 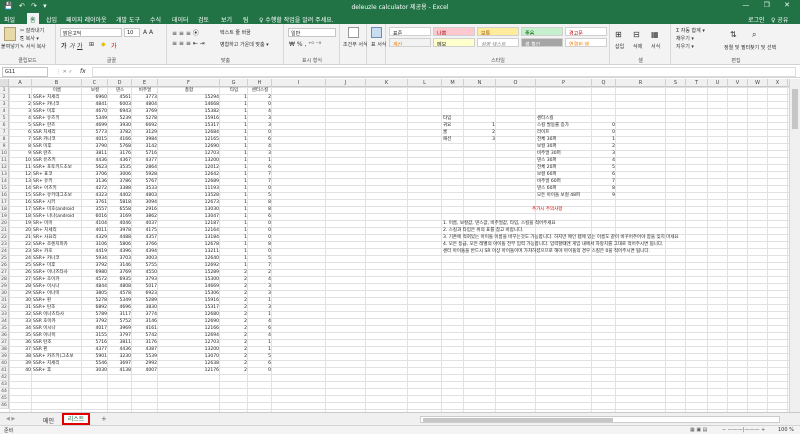 I want to click on column-header-v: V, so click(x=738, y=83).